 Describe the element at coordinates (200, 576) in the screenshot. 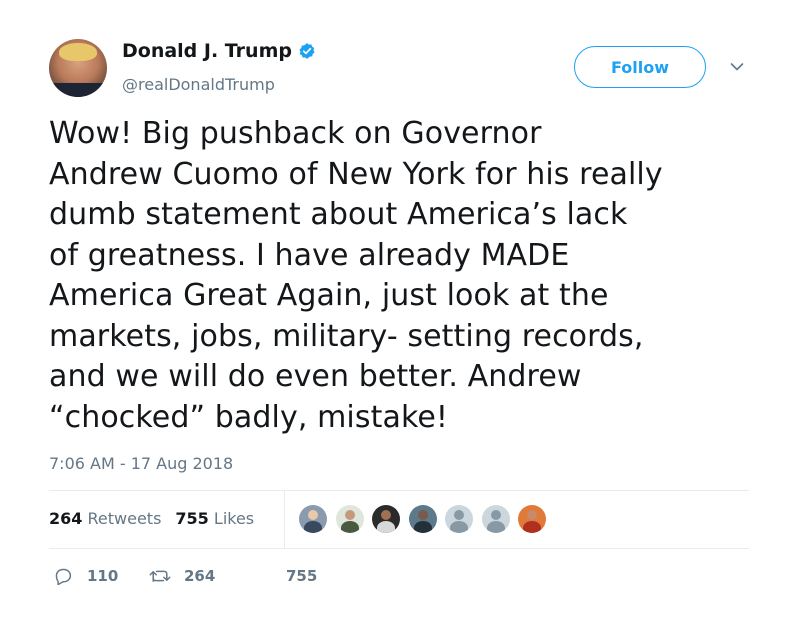

I see `retweet-count: 264` at that location.